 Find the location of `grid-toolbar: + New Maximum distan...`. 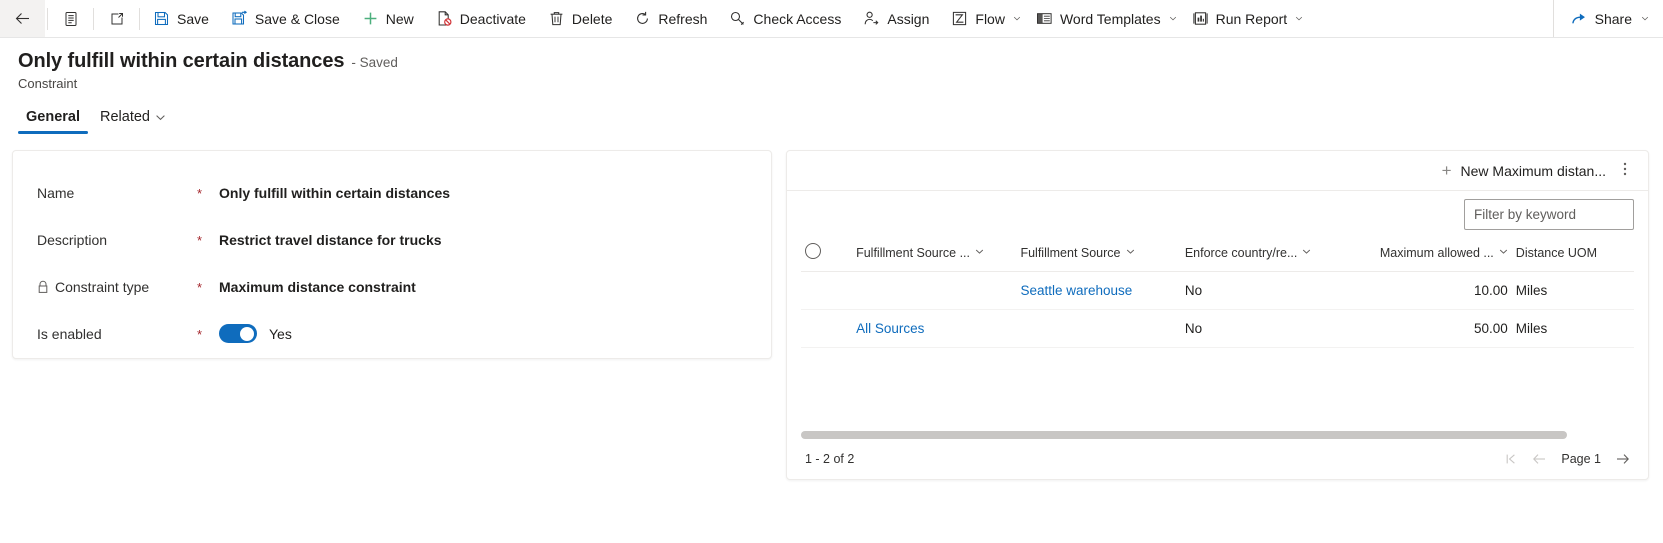

grid-toolbar: + New Maximum distan... is located at coordinates (1217, 171).